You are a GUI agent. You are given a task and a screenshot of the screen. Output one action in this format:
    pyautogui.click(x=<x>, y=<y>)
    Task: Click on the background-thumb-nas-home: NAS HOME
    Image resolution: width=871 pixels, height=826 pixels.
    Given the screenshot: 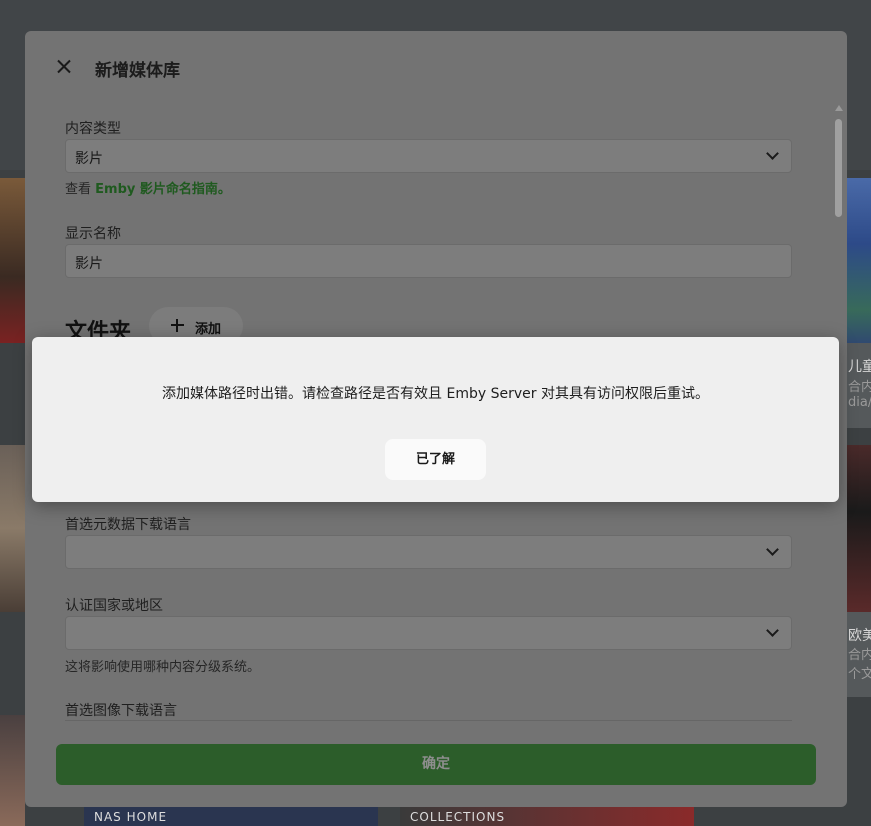 What is the action you would take?
    pyautogui.click(x=231, y=816)
    